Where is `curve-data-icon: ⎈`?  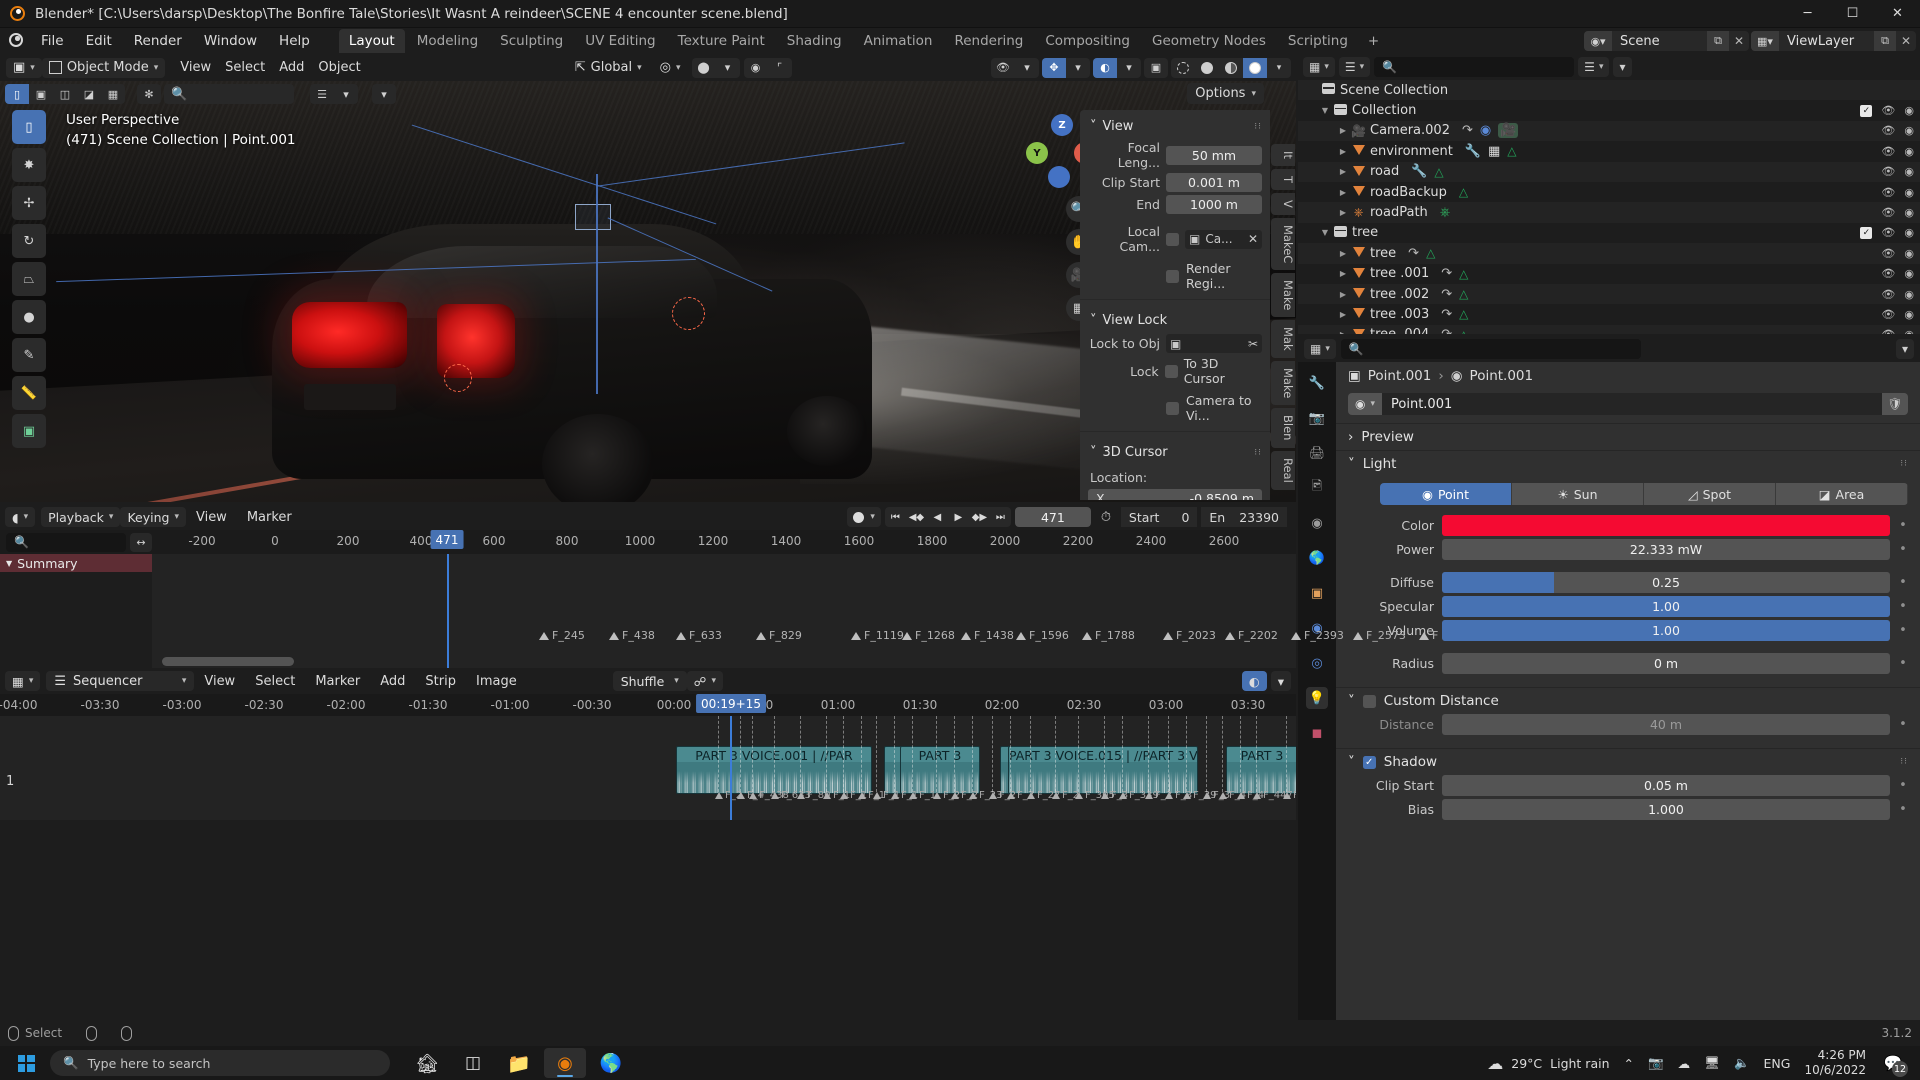 curve-data-icon: ⎈ is located at coordinates (1445, 212).